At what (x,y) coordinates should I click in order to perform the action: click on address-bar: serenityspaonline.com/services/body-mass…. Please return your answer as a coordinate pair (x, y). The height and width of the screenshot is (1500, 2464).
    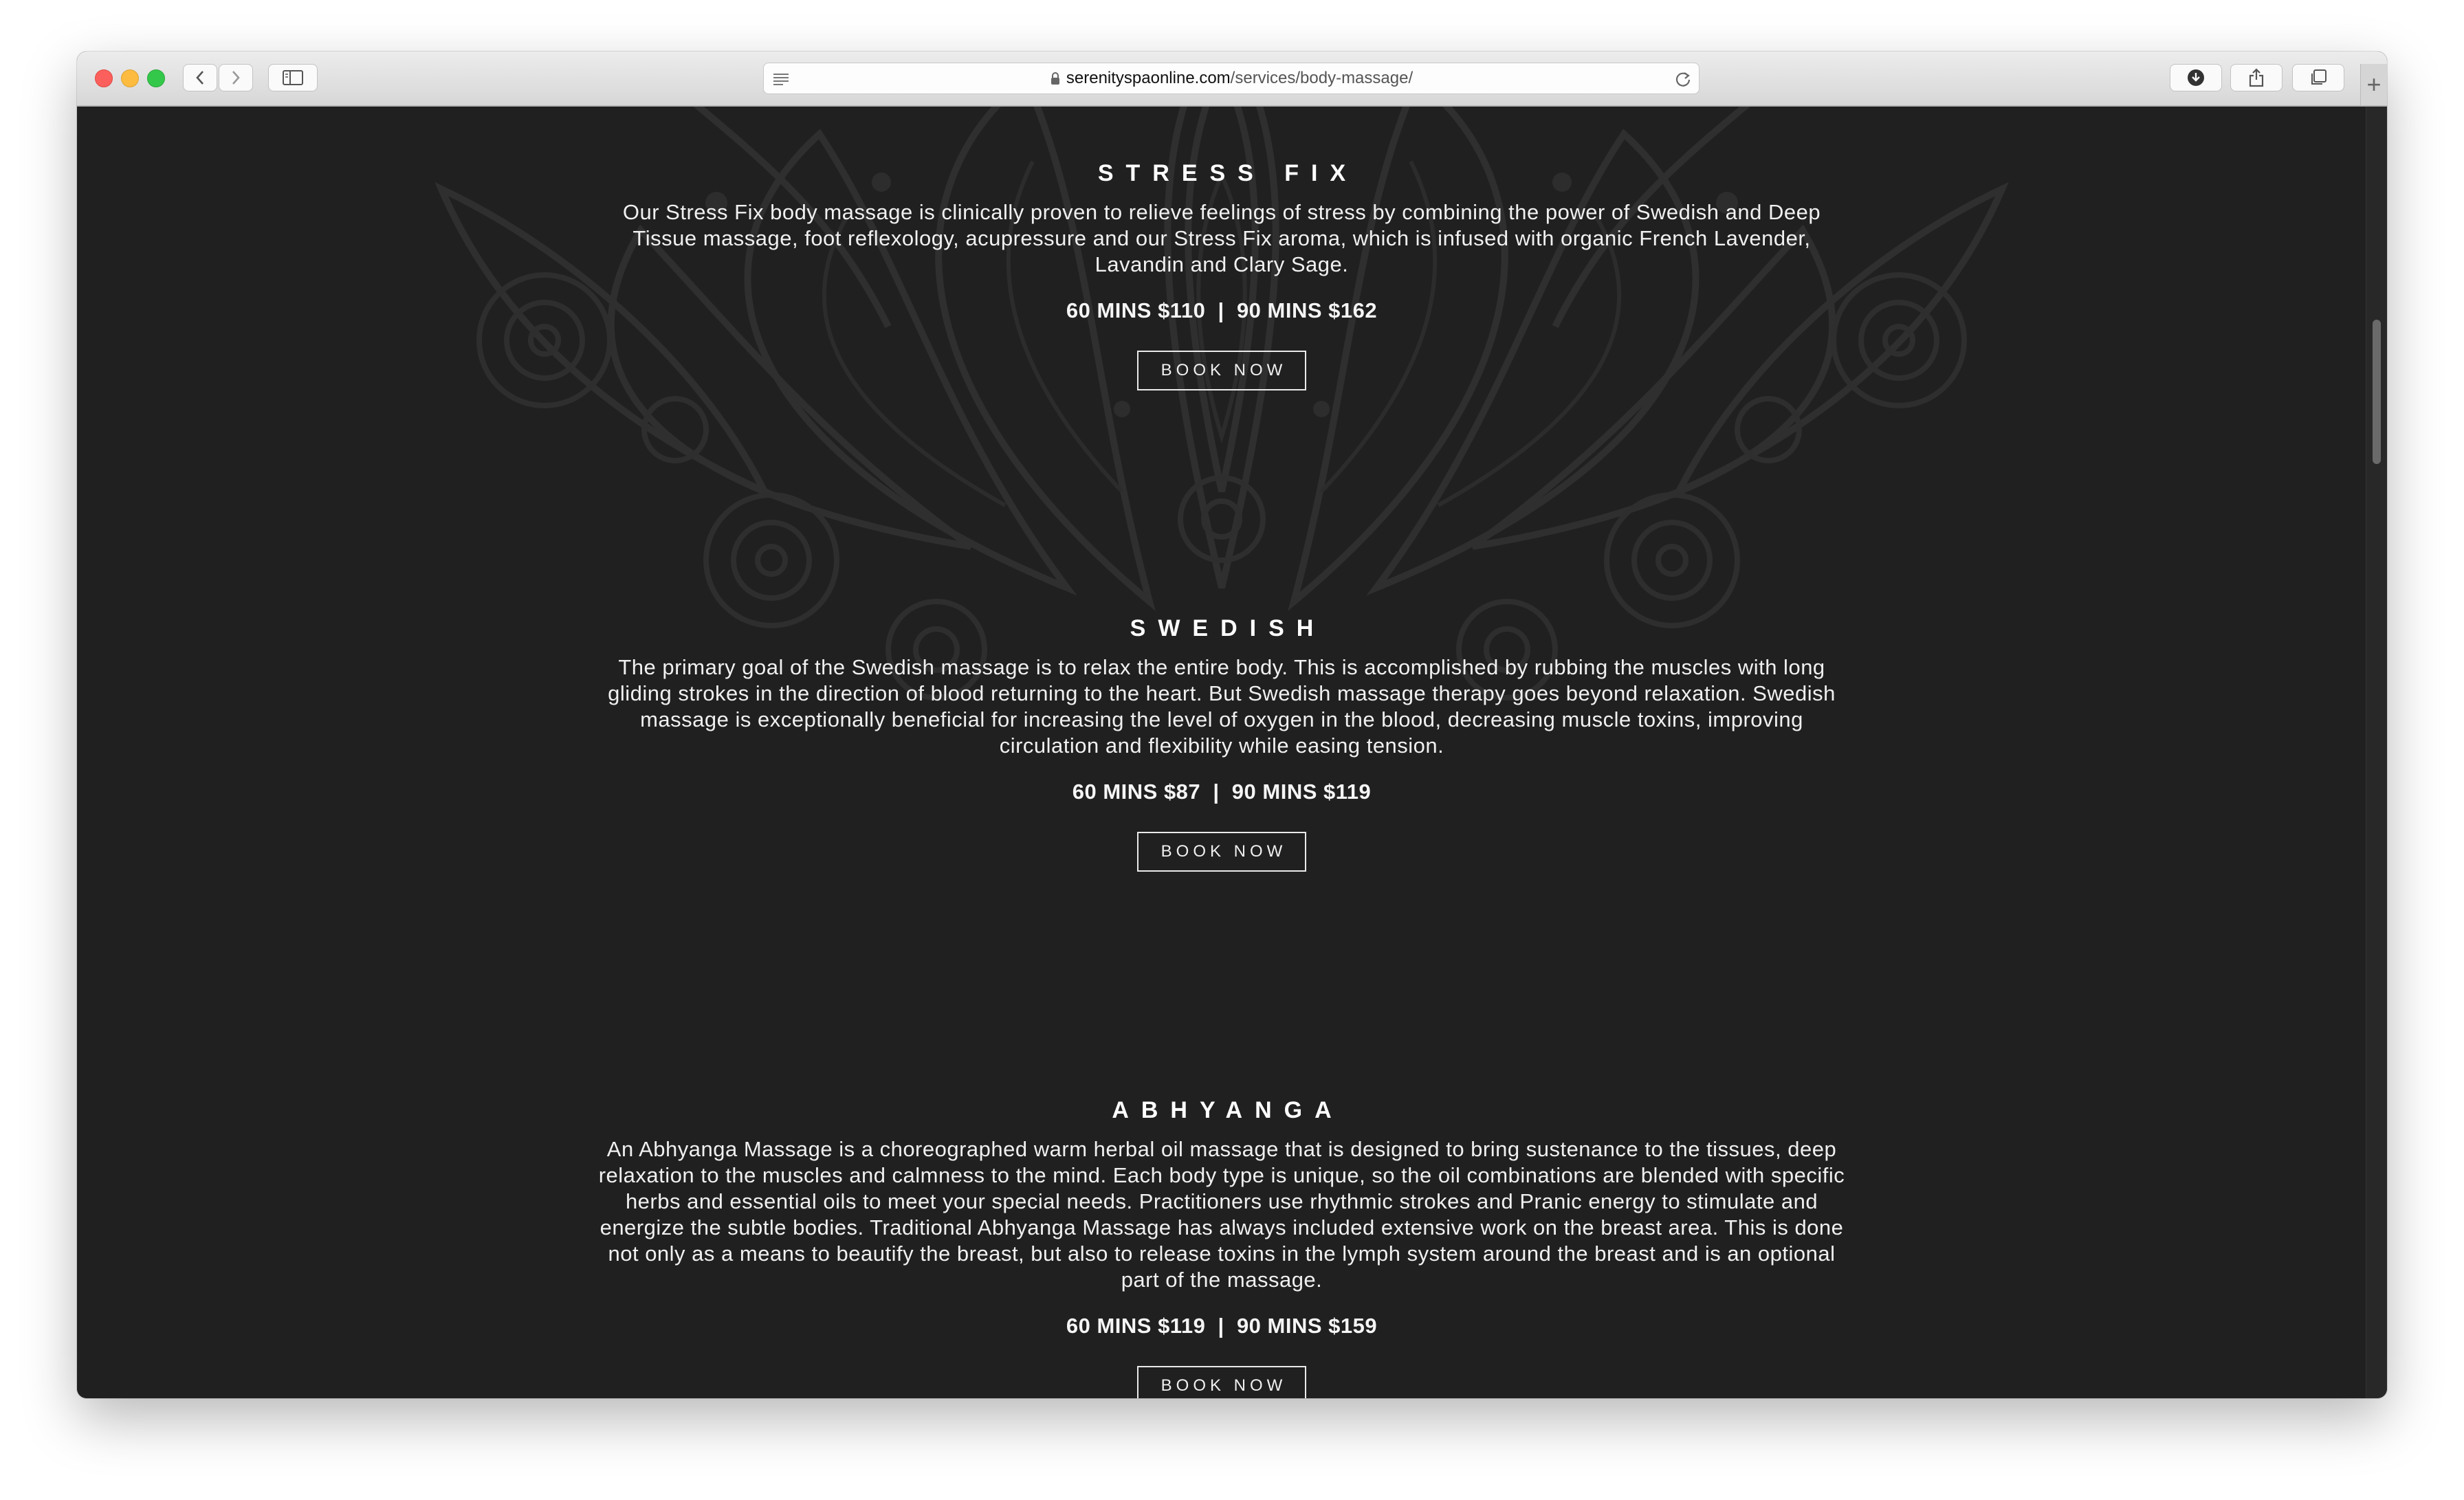
    Looking at the image, I should click on (1231, 78).